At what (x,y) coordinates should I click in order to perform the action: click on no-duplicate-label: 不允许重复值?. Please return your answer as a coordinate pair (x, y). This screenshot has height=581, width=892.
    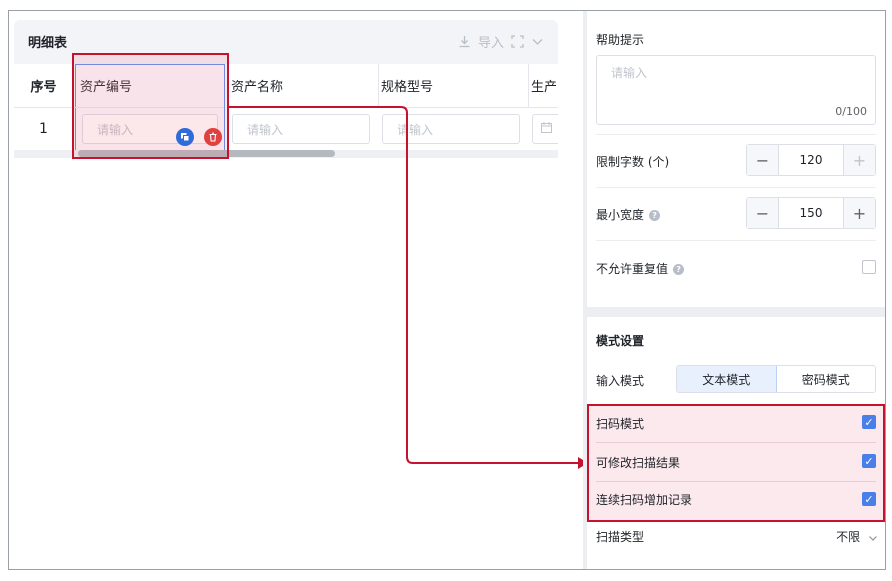
    Looking at the image, I should click on (640, 268).